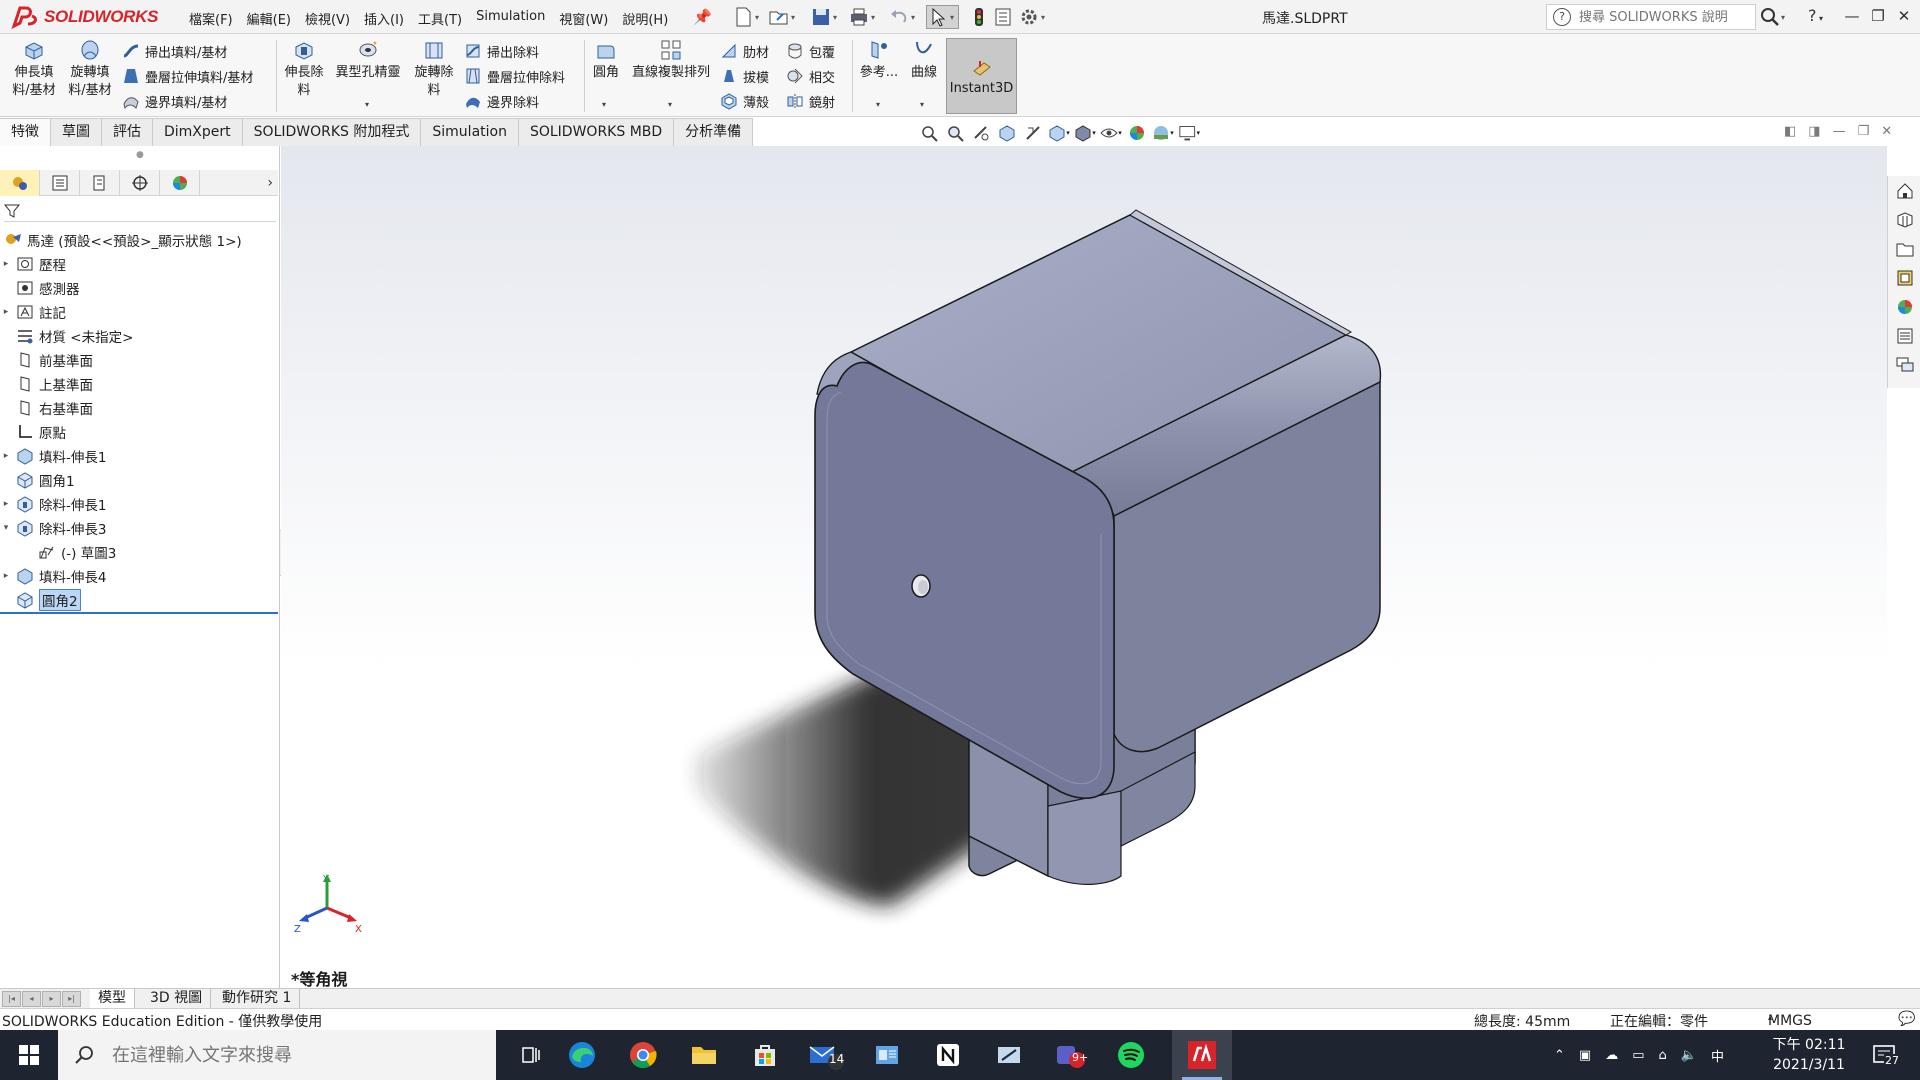  What do you see at coordinates (257, 999) in the screenshot?
I see `tab-motion-study: 動作研究 1` at bounding box center [257, 999].